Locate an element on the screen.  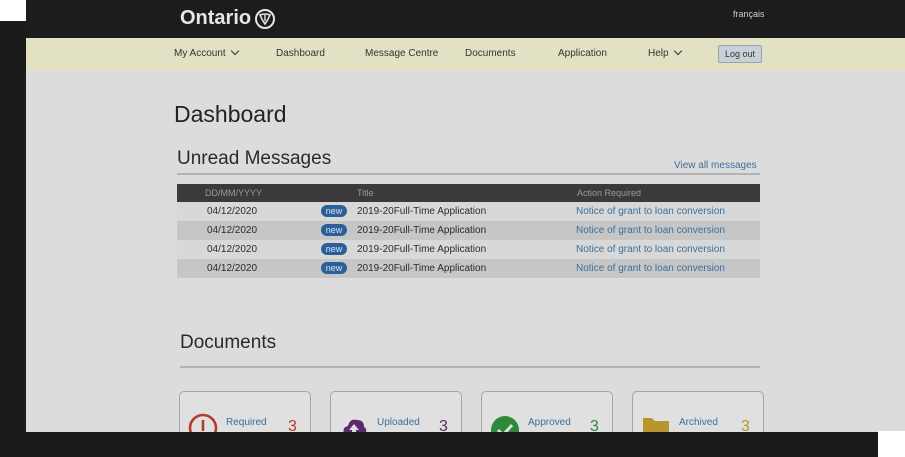
nav-my-account-label: My Account is located at coordinates (200, 53).